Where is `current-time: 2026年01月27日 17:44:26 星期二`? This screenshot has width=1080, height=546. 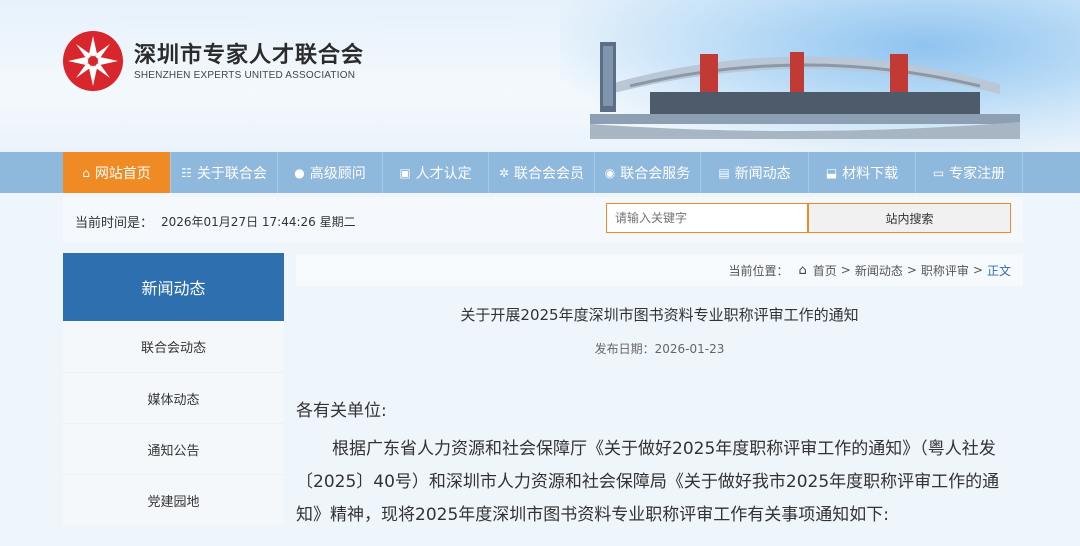 current-time: 2026年01月27日 17:44:26 星期二 is located at coordinates (258, 222).